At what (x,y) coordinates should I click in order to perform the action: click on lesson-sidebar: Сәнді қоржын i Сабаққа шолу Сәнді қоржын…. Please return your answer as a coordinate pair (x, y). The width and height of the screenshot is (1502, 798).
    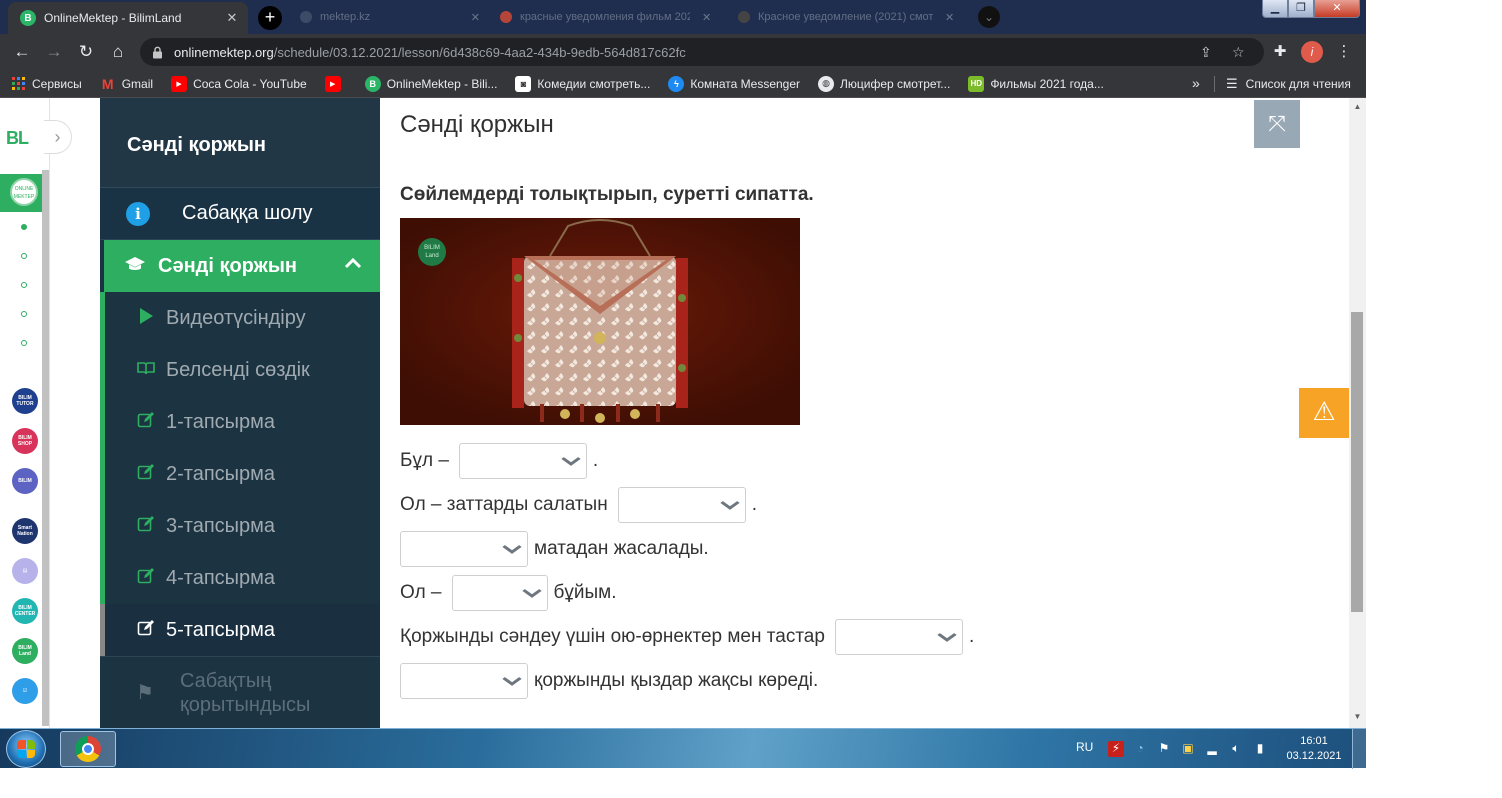
    Looking at the image, I should click on (240, 413).